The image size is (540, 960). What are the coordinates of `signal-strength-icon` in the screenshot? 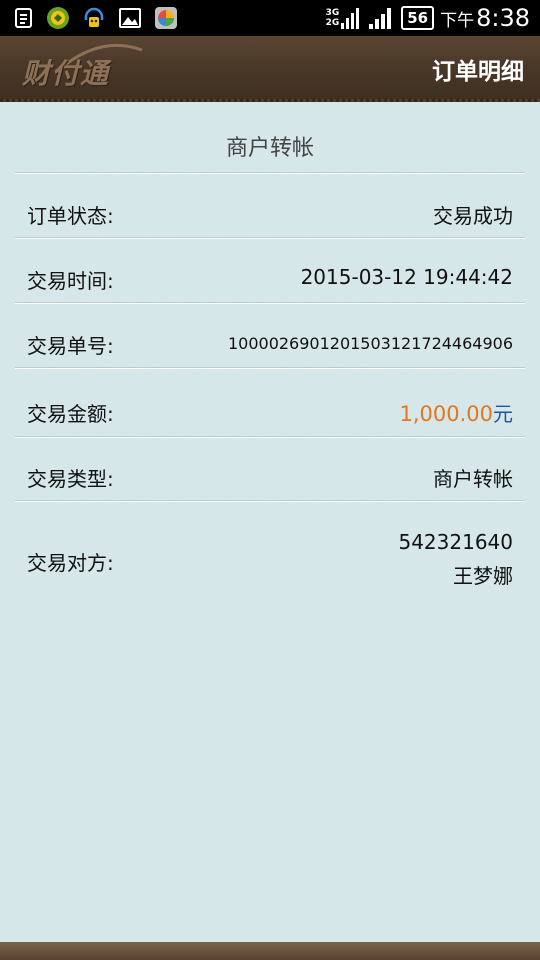 It's located at (350, 18).